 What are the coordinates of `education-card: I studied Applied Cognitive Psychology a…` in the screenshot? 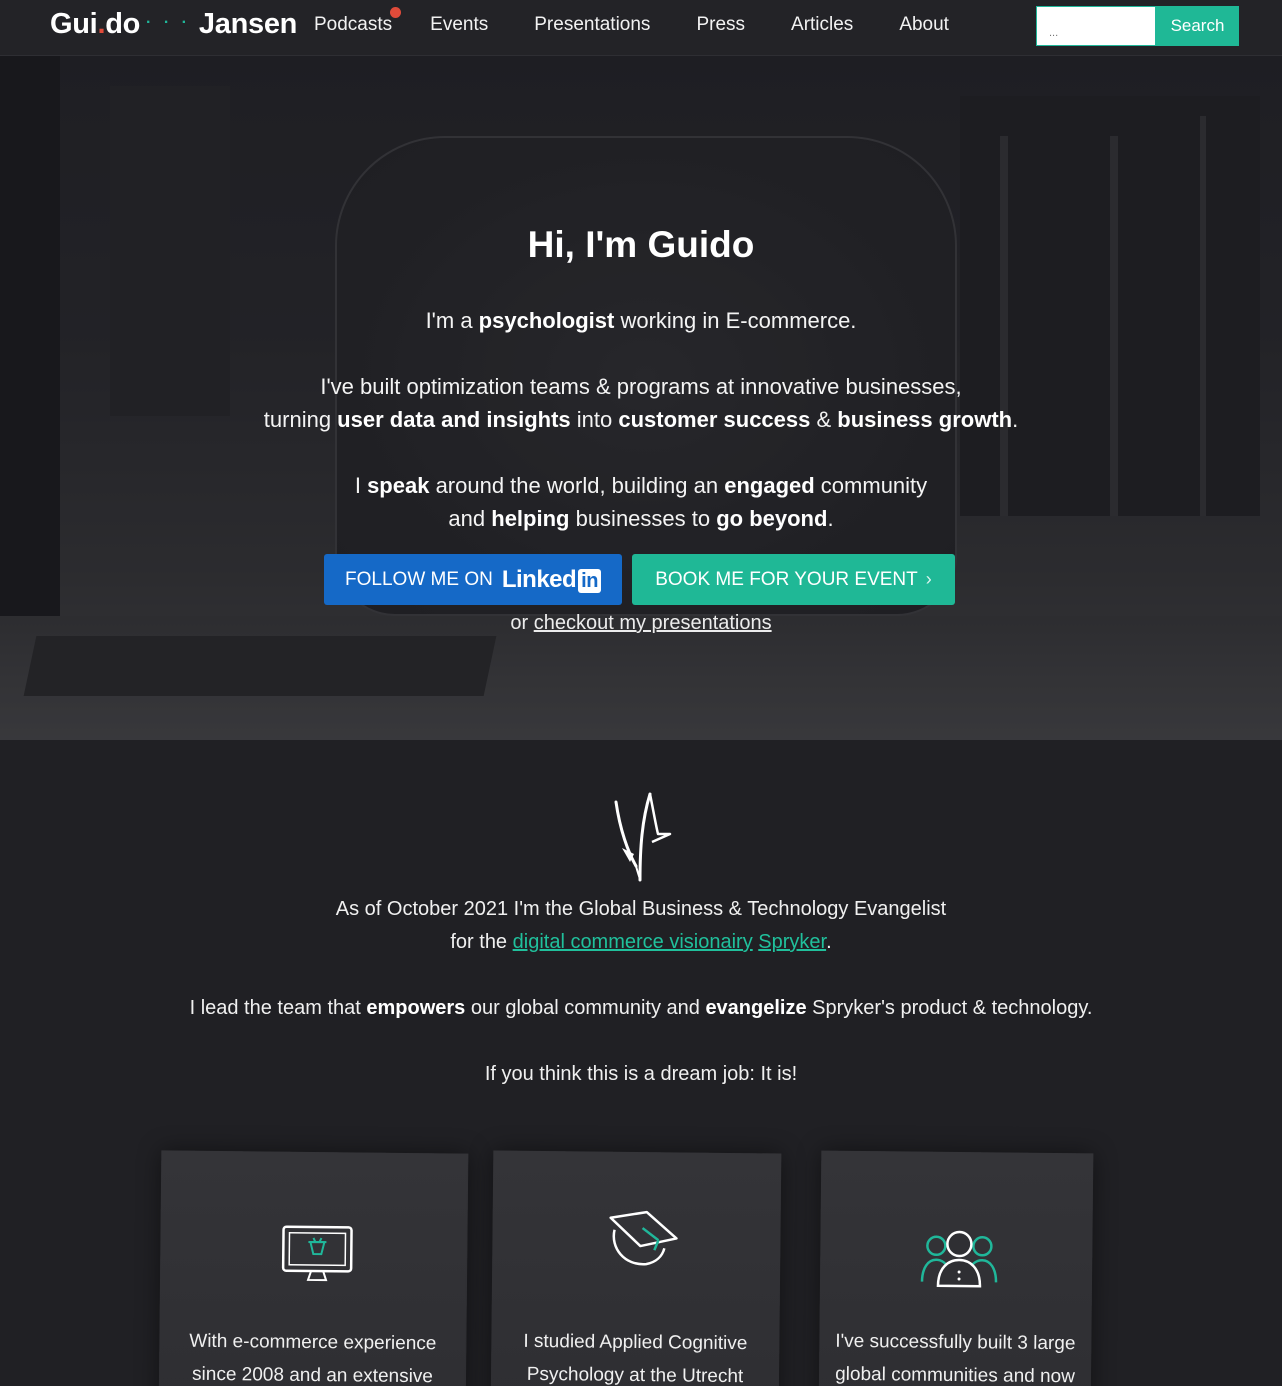 It's located at (636, 1268).